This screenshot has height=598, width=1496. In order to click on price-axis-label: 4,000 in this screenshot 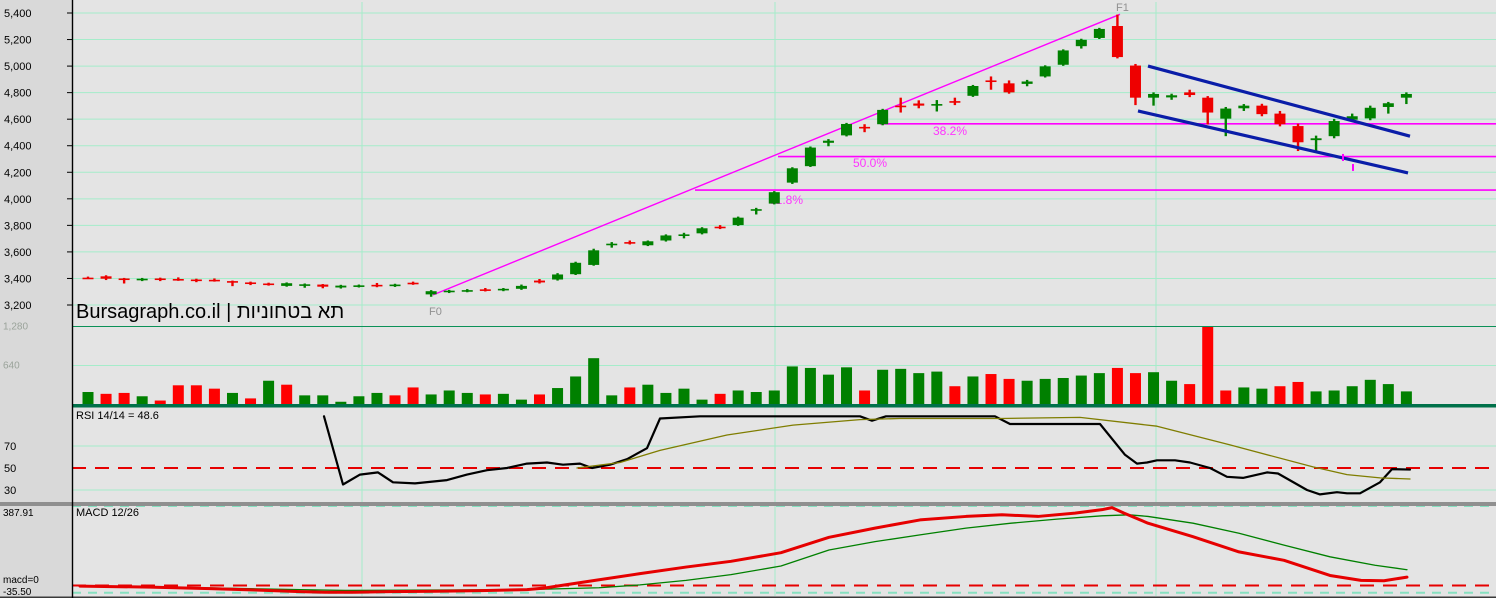, I will do `click(18, 200)`.